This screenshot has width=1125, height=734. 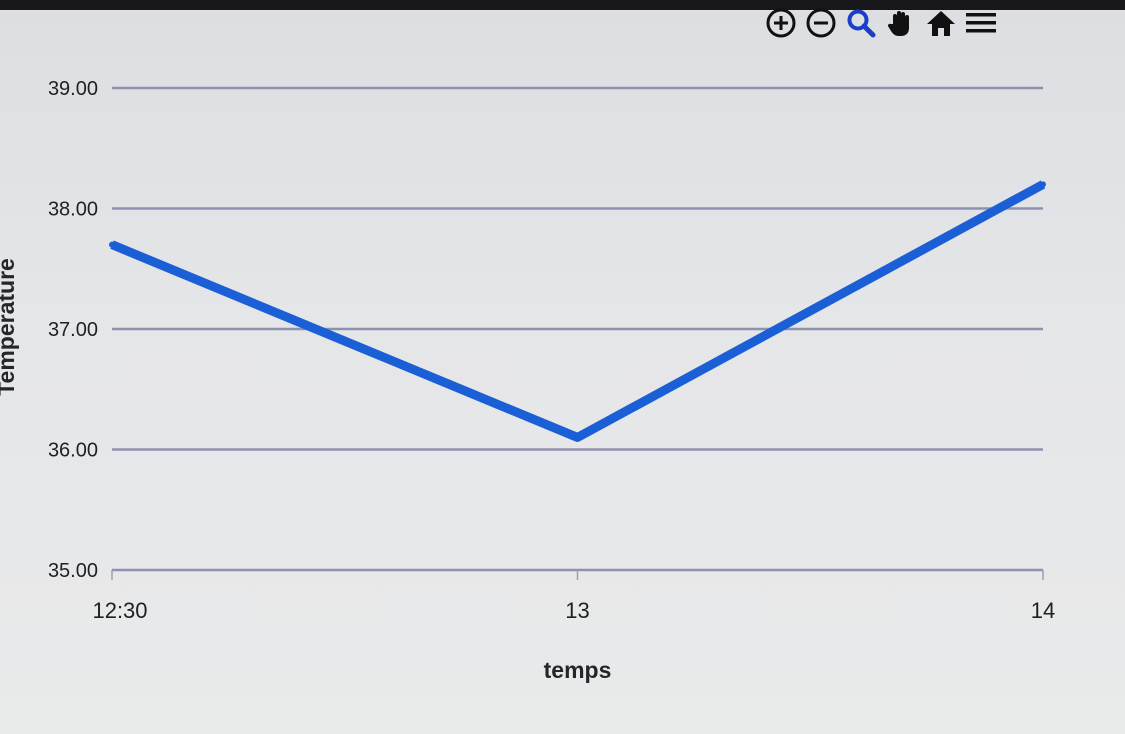 I want to click on y-tick-label: 39.00, so click(x=73, y=89).